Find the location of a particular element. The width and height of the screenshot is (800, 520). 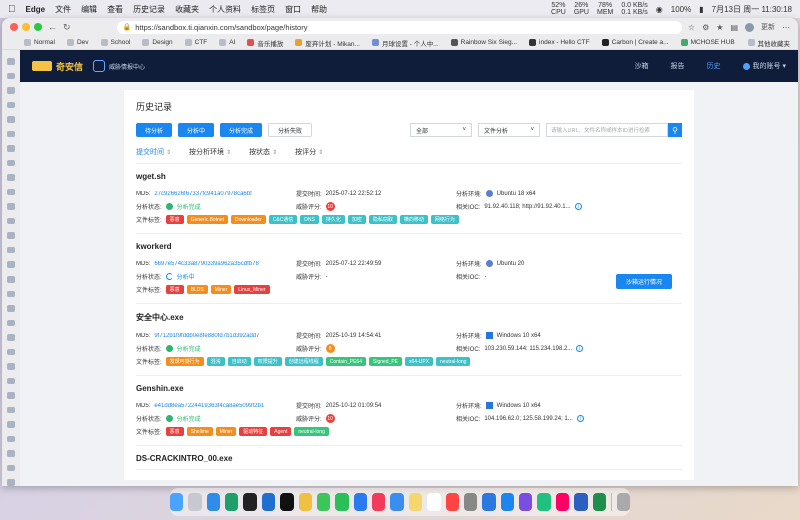

sort-score: 按评分 ⇕ is located at coordinates (309, 152).